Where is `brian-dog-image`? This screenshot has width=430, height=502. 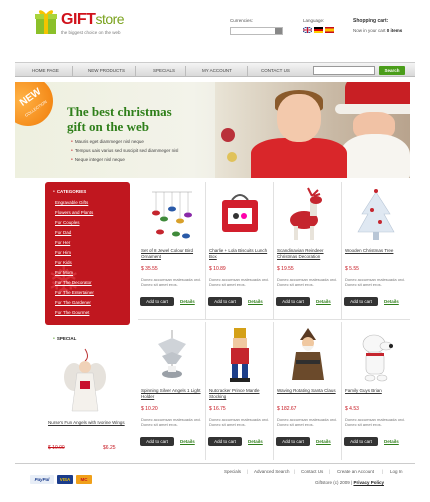 brian-dog-image is located at coordinates (376, 356).